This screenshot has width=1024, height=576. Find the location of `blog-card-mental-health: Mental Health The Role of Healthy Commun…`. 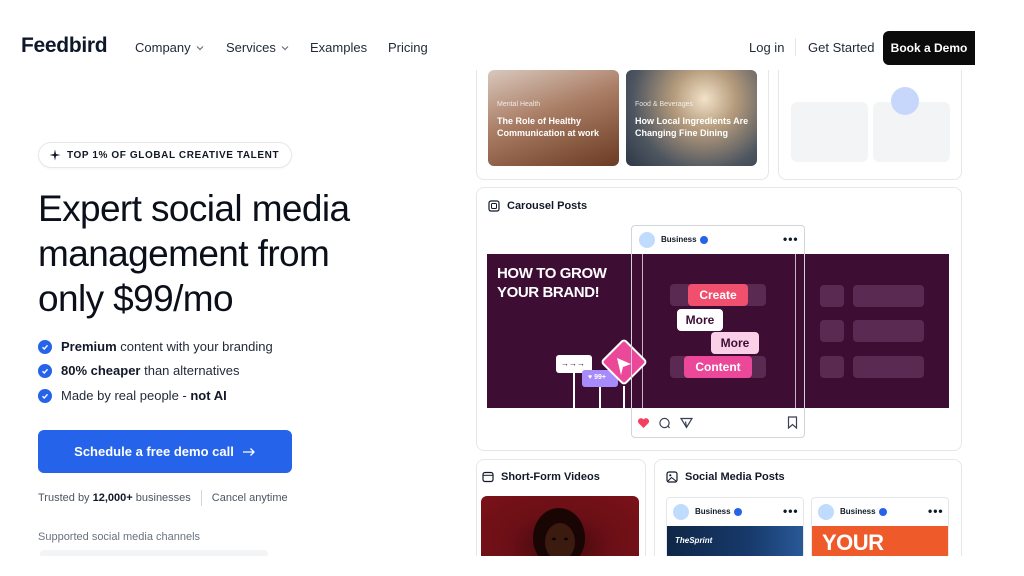

blog-card-mental-health: Mental Health The Role of Healthy Commun… is located at coordinates (553, 118).